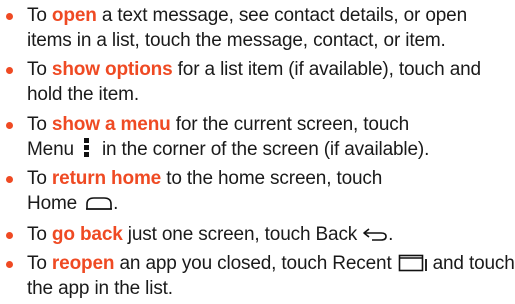 This screenshot has height=304, width=515. Describe the element at coordinates (240, 234) in the screenshot. I see `item-text: just one screen, touch Back` at that location.